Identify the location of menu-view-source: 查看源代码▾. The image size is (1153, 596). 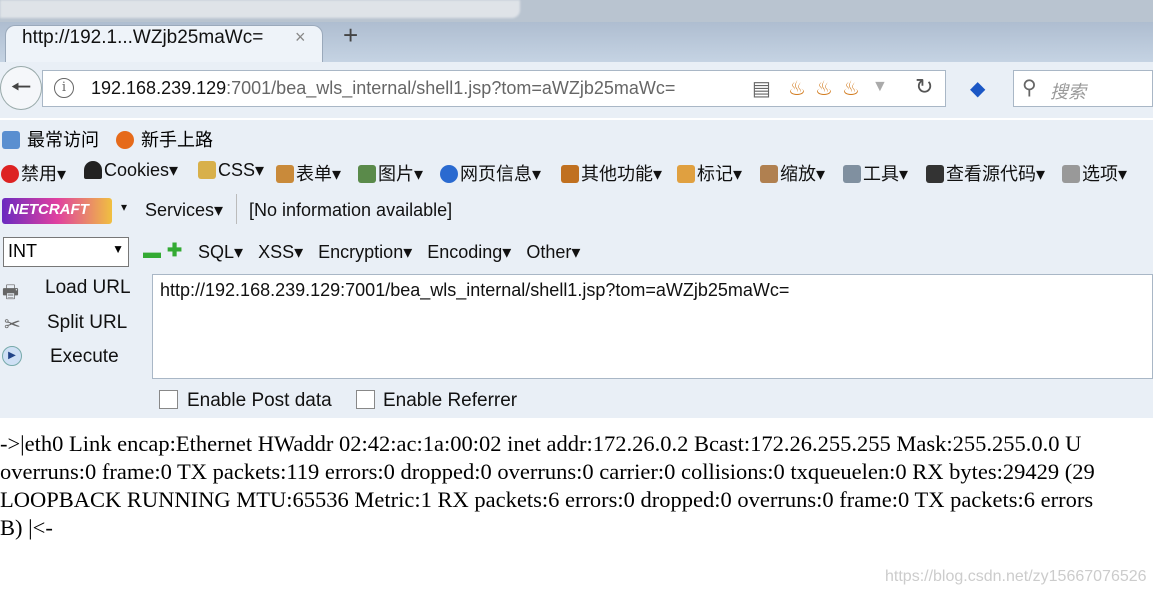
(985, 173).